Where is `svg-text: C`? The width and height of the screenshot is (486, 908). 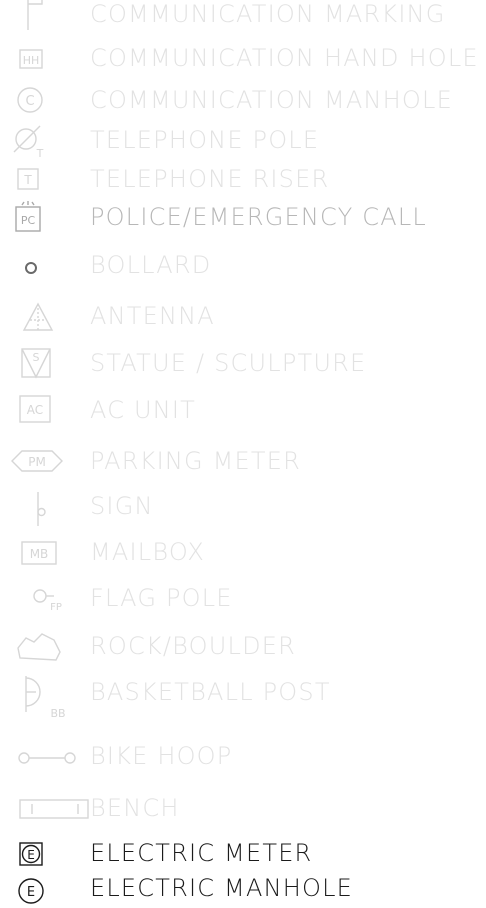 svg-text: C is located at coordinates (29, 101).